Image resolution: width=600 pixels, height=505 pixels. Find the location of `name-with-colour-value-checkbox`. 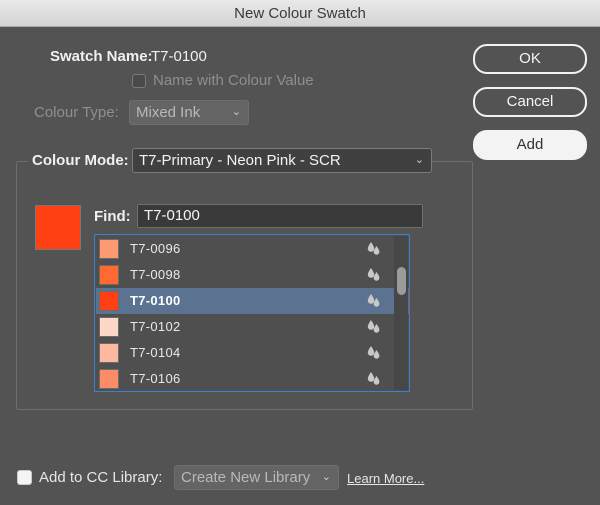

name-with-colour-value-checkbox is located at coordinates (139, 81).